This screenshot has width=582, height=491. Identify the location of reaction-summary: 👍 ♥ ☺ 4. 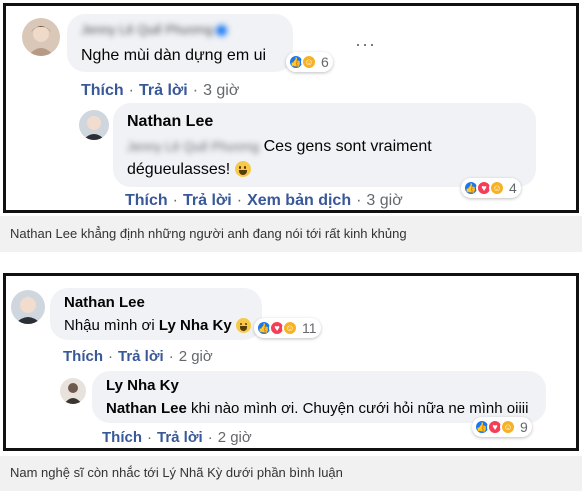
(491, 188).